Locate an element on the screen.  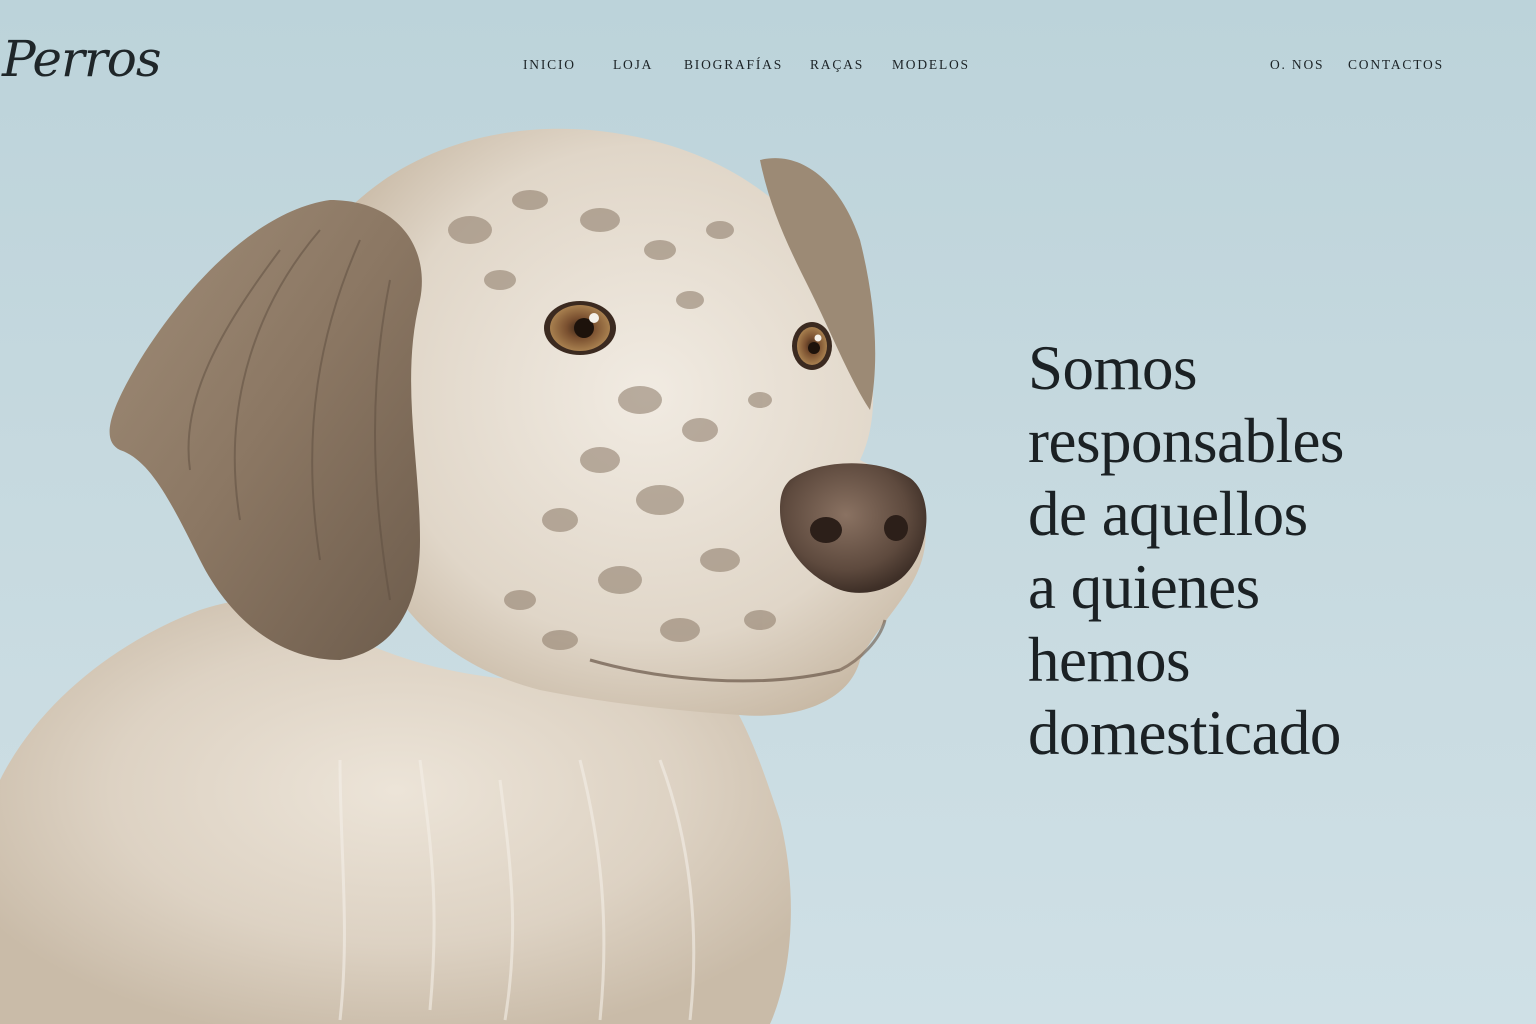
hero-headline-line: de aquellos is located at coordinates (1168, 514).